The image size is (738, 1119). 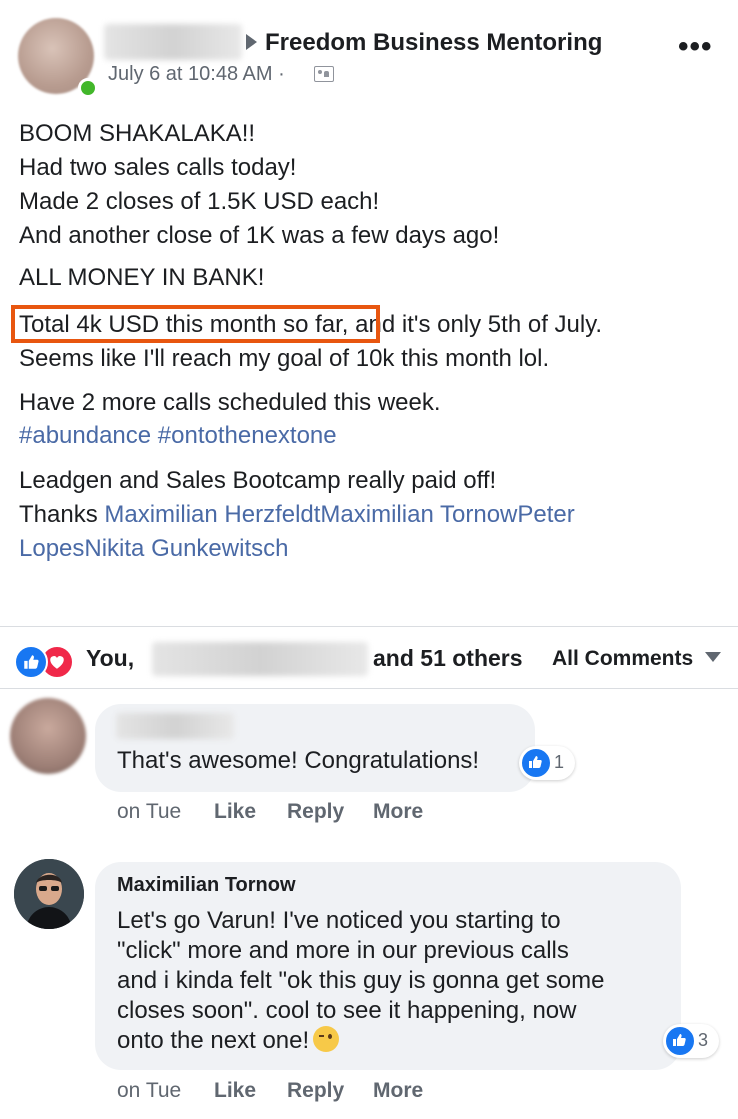 What do you see at coordinates (448, 658) in the screenshot?
I see `reactions-others: and 51 others` at bounding box center [448, 658].